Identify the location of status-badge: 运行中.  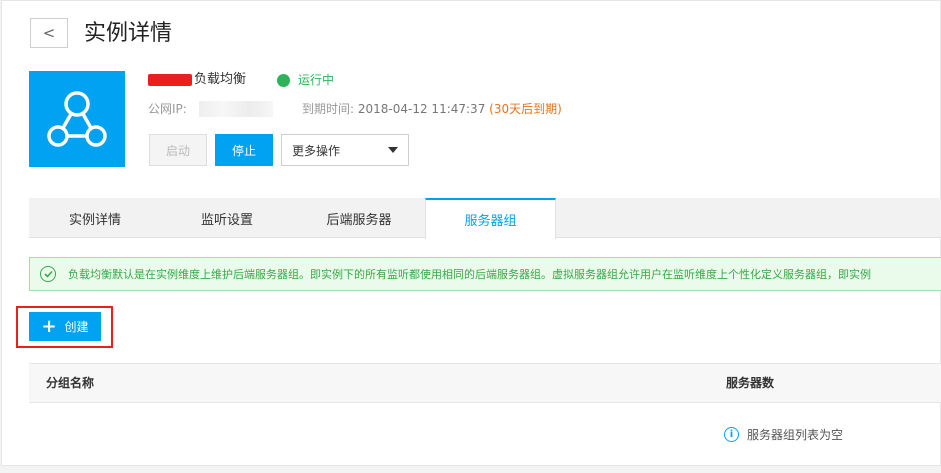
(305, 80).